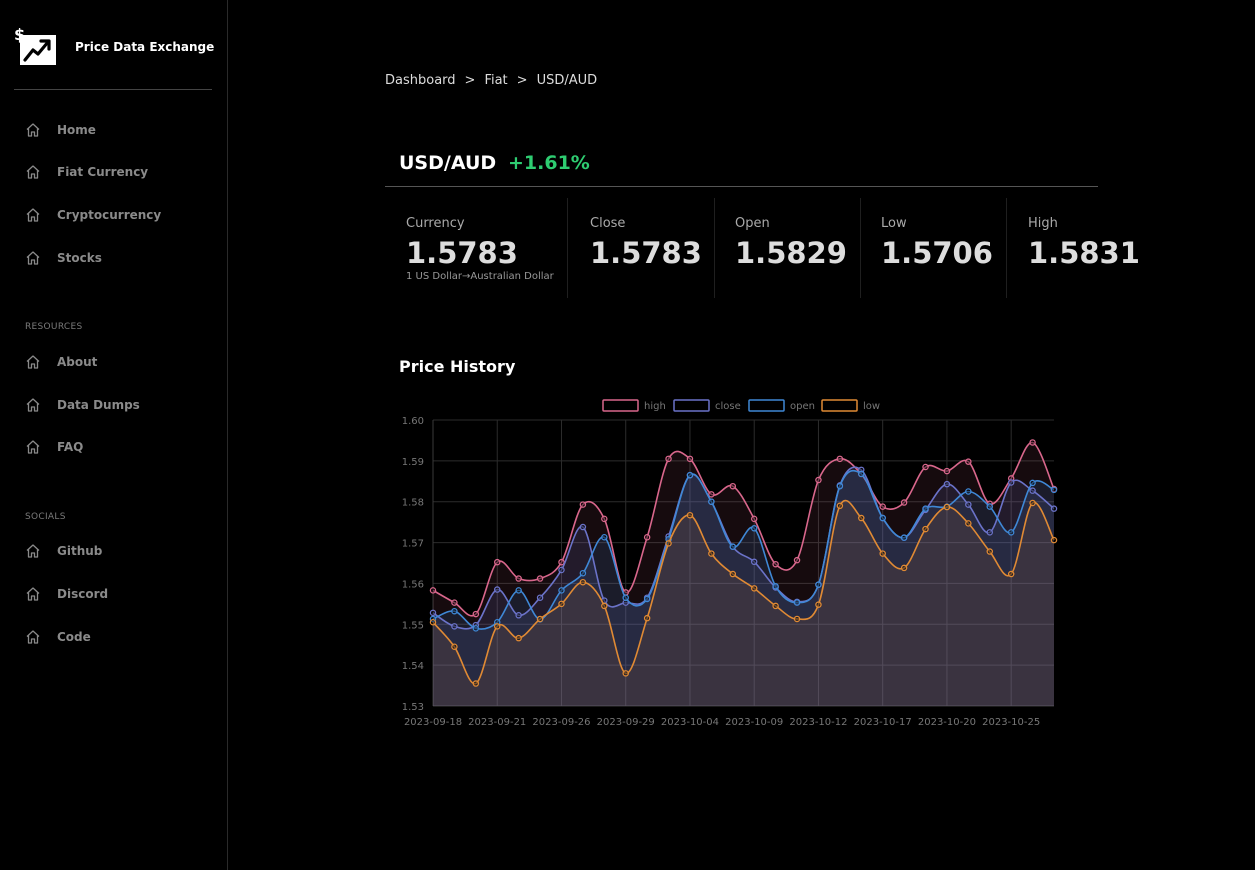  Describe the element at coordinates (98, 405) in the screenshot. I see `sidebar-item-label: Data Dumps` at that location.